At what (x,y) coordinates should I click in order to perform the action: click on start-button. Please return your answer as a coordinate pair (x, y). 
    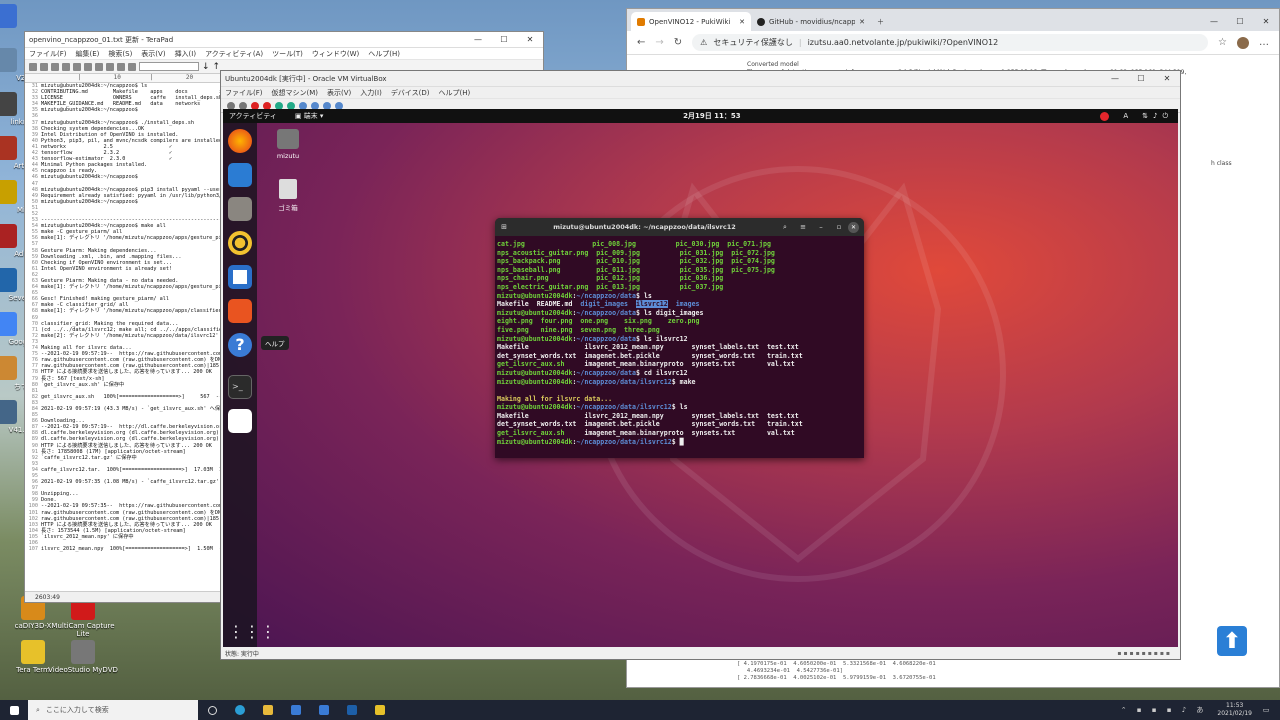
    Looking at the image, I should click on (14, 710).